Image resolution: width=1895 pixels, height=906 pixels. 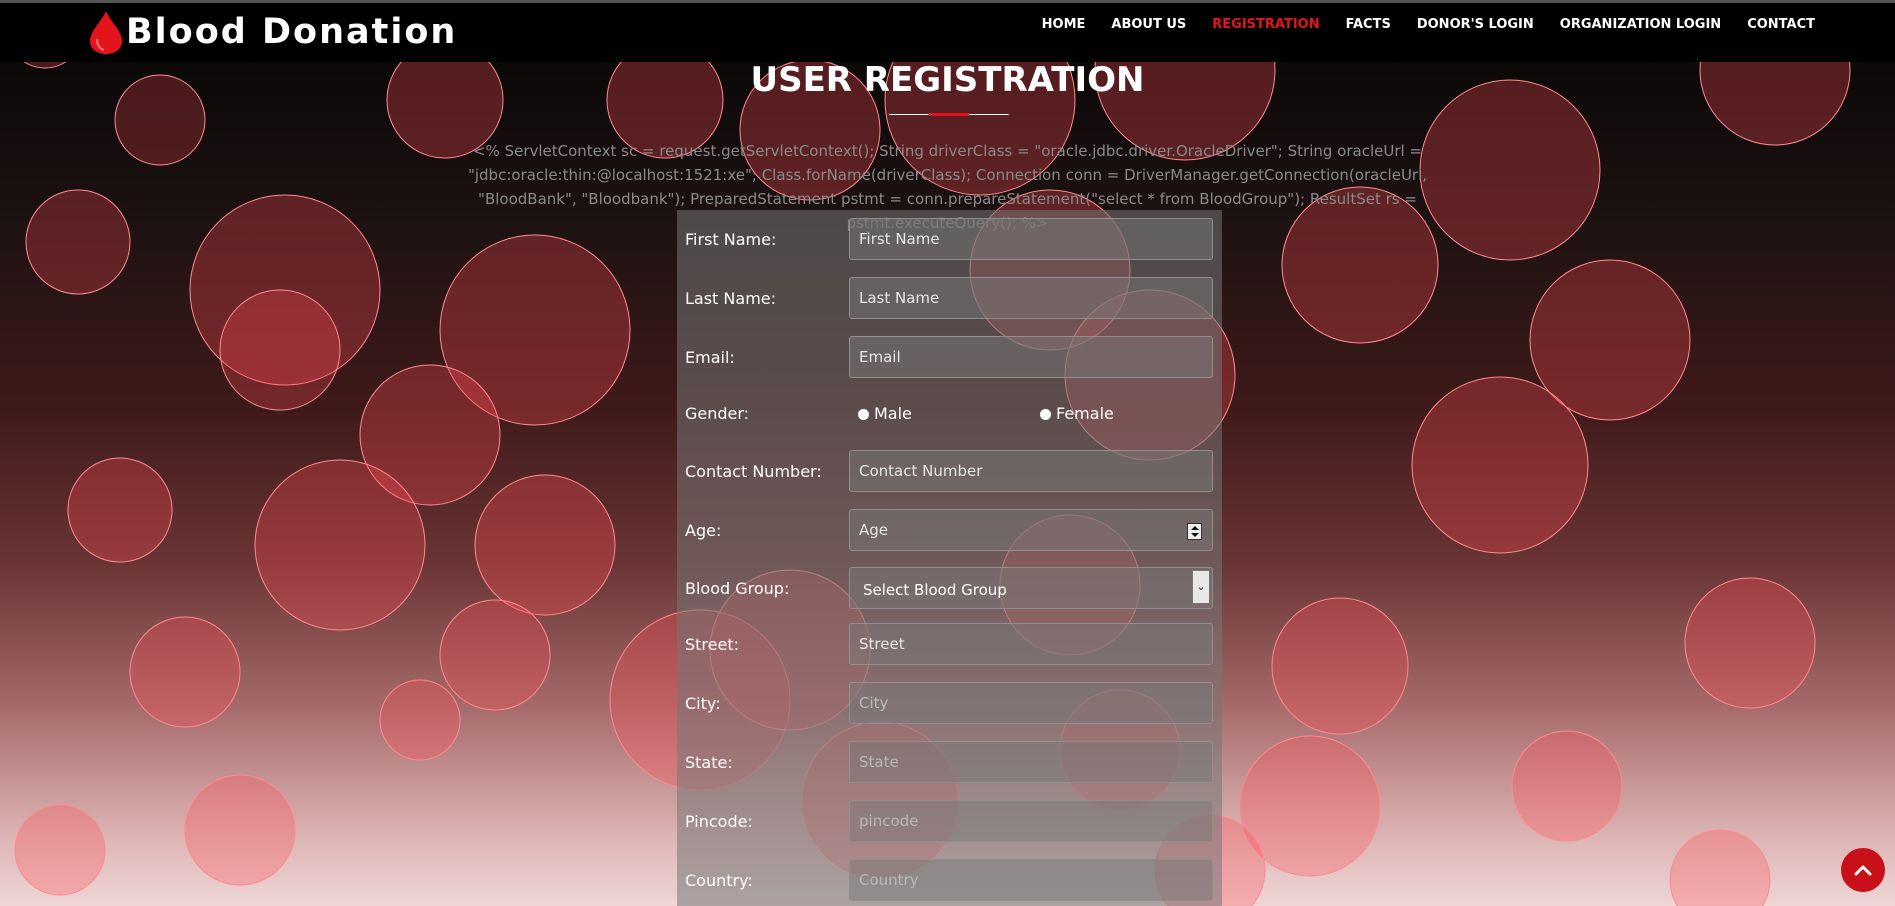 I want to click on blood-group-row: Blood Group: Select Blood Group ⌄, so click(x=949, y=589).